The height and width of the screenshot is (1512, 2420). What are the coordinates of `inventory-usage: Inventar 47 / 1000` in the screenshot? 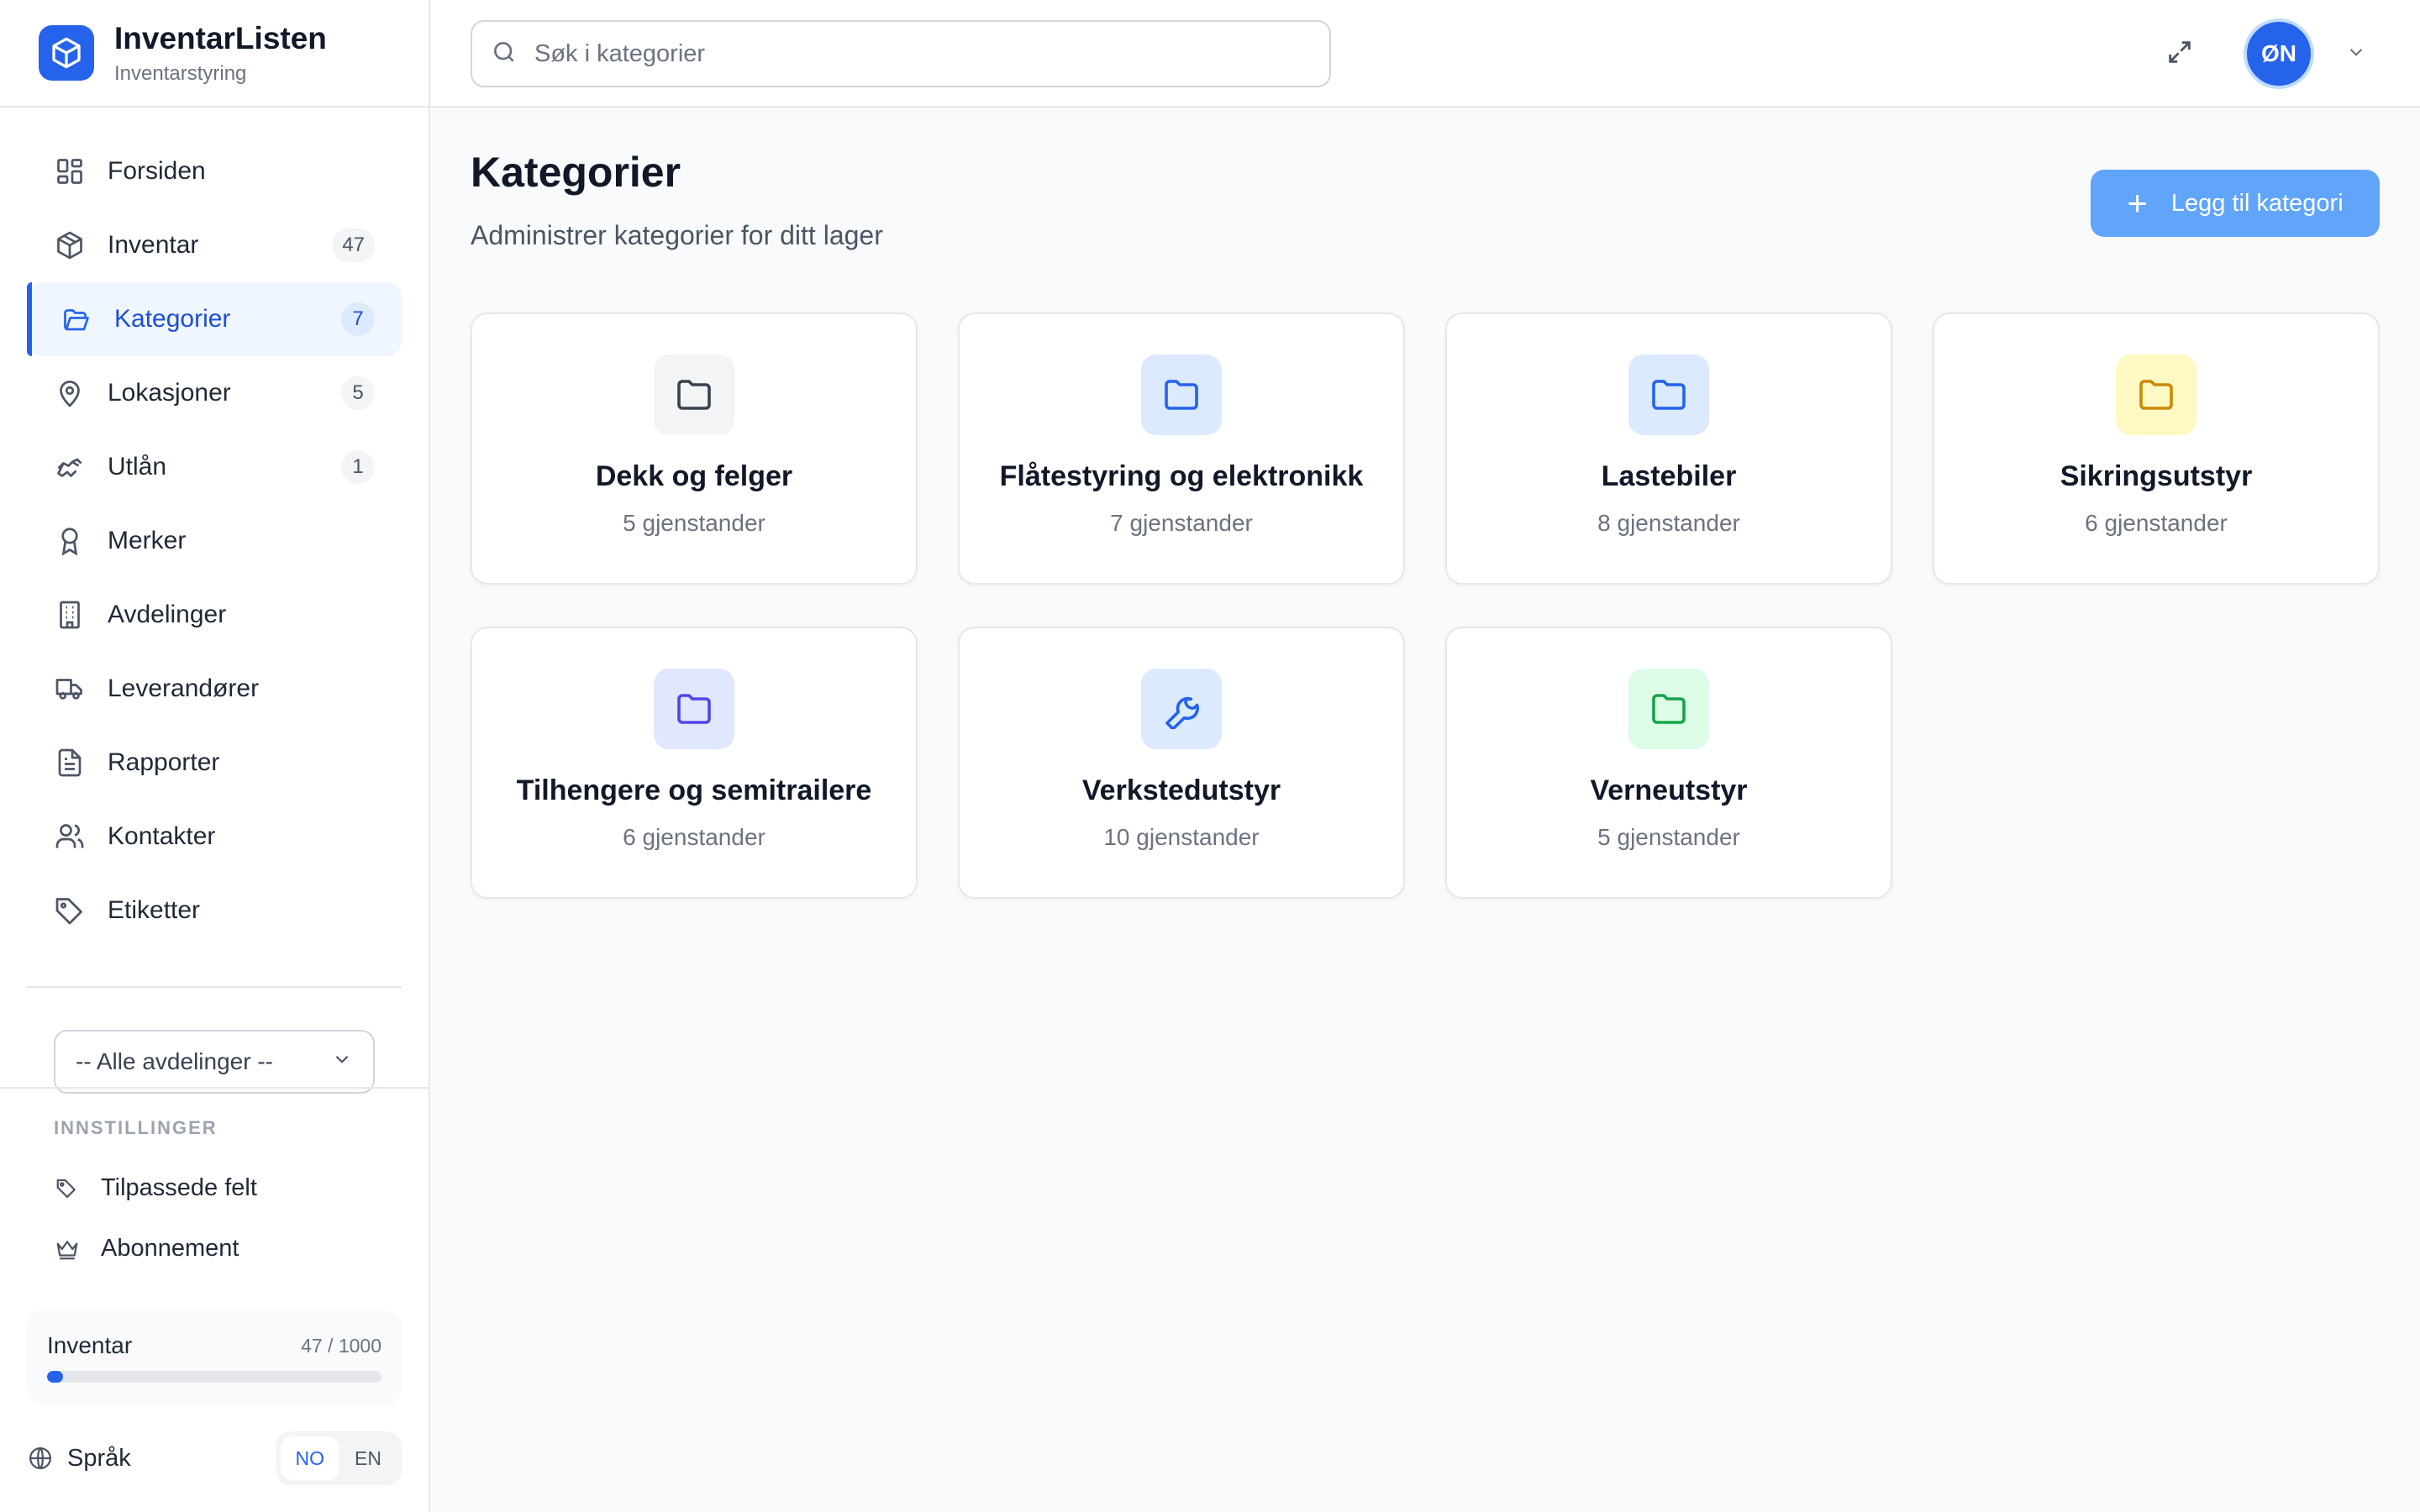 It's located at (214, 1357).